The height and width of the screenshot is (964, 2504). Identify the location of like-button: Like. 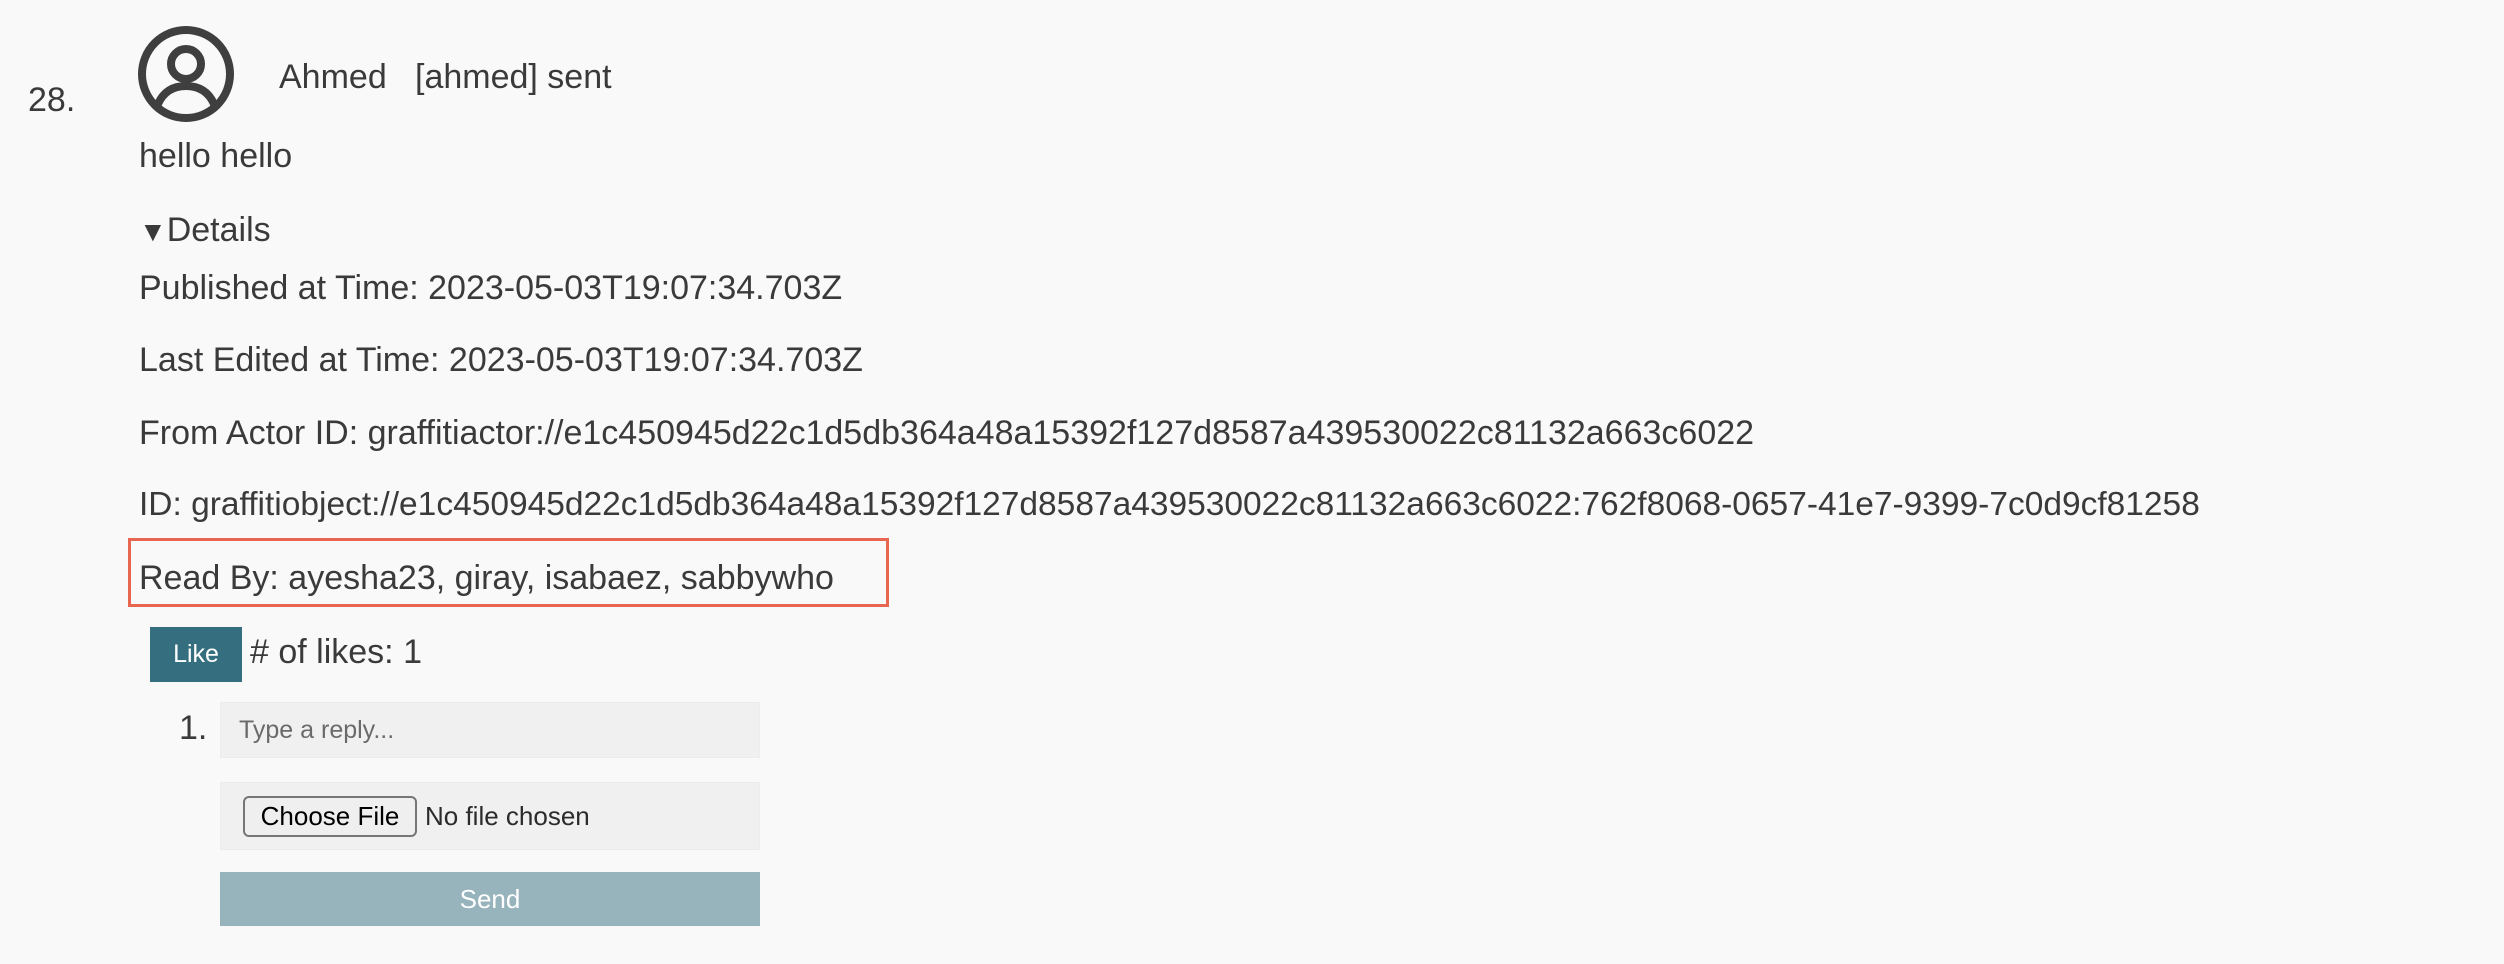
(196, 654).